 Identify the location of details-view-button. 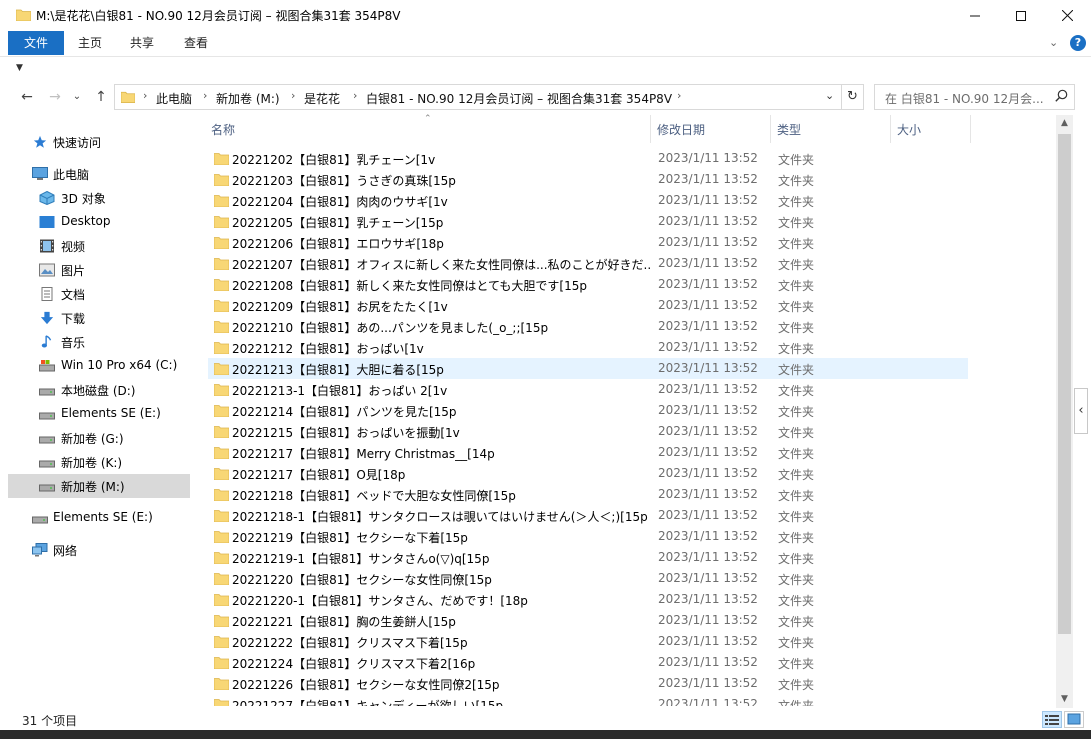
(1052, 719).